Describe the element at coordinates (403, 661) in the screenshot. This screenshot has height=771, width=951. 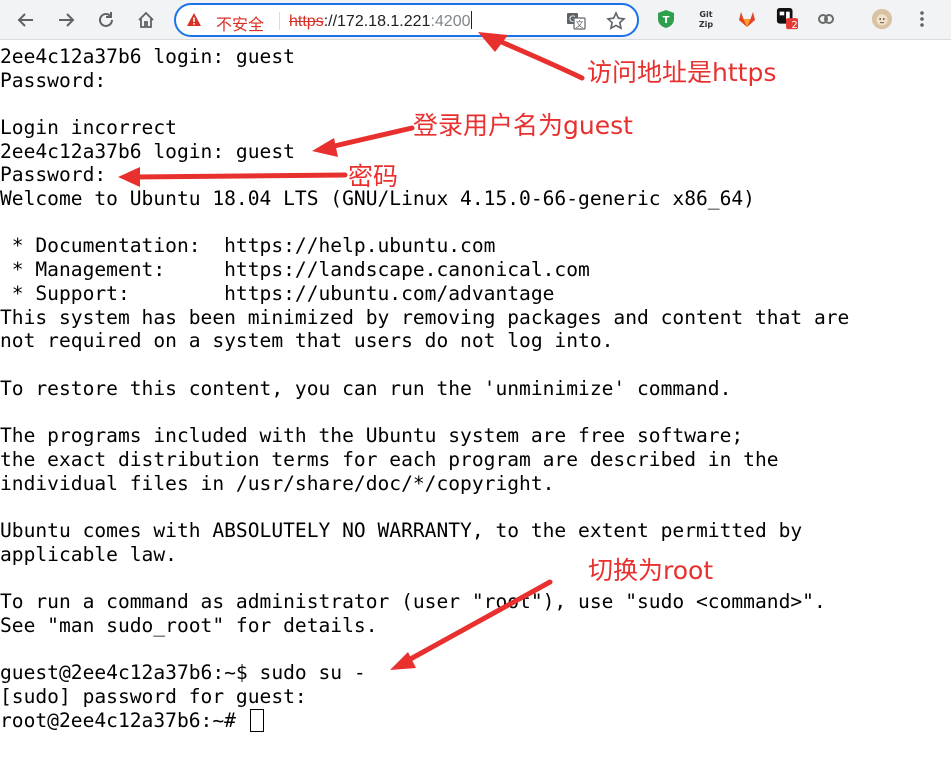
I see `arrowhead-sudo` at that location.